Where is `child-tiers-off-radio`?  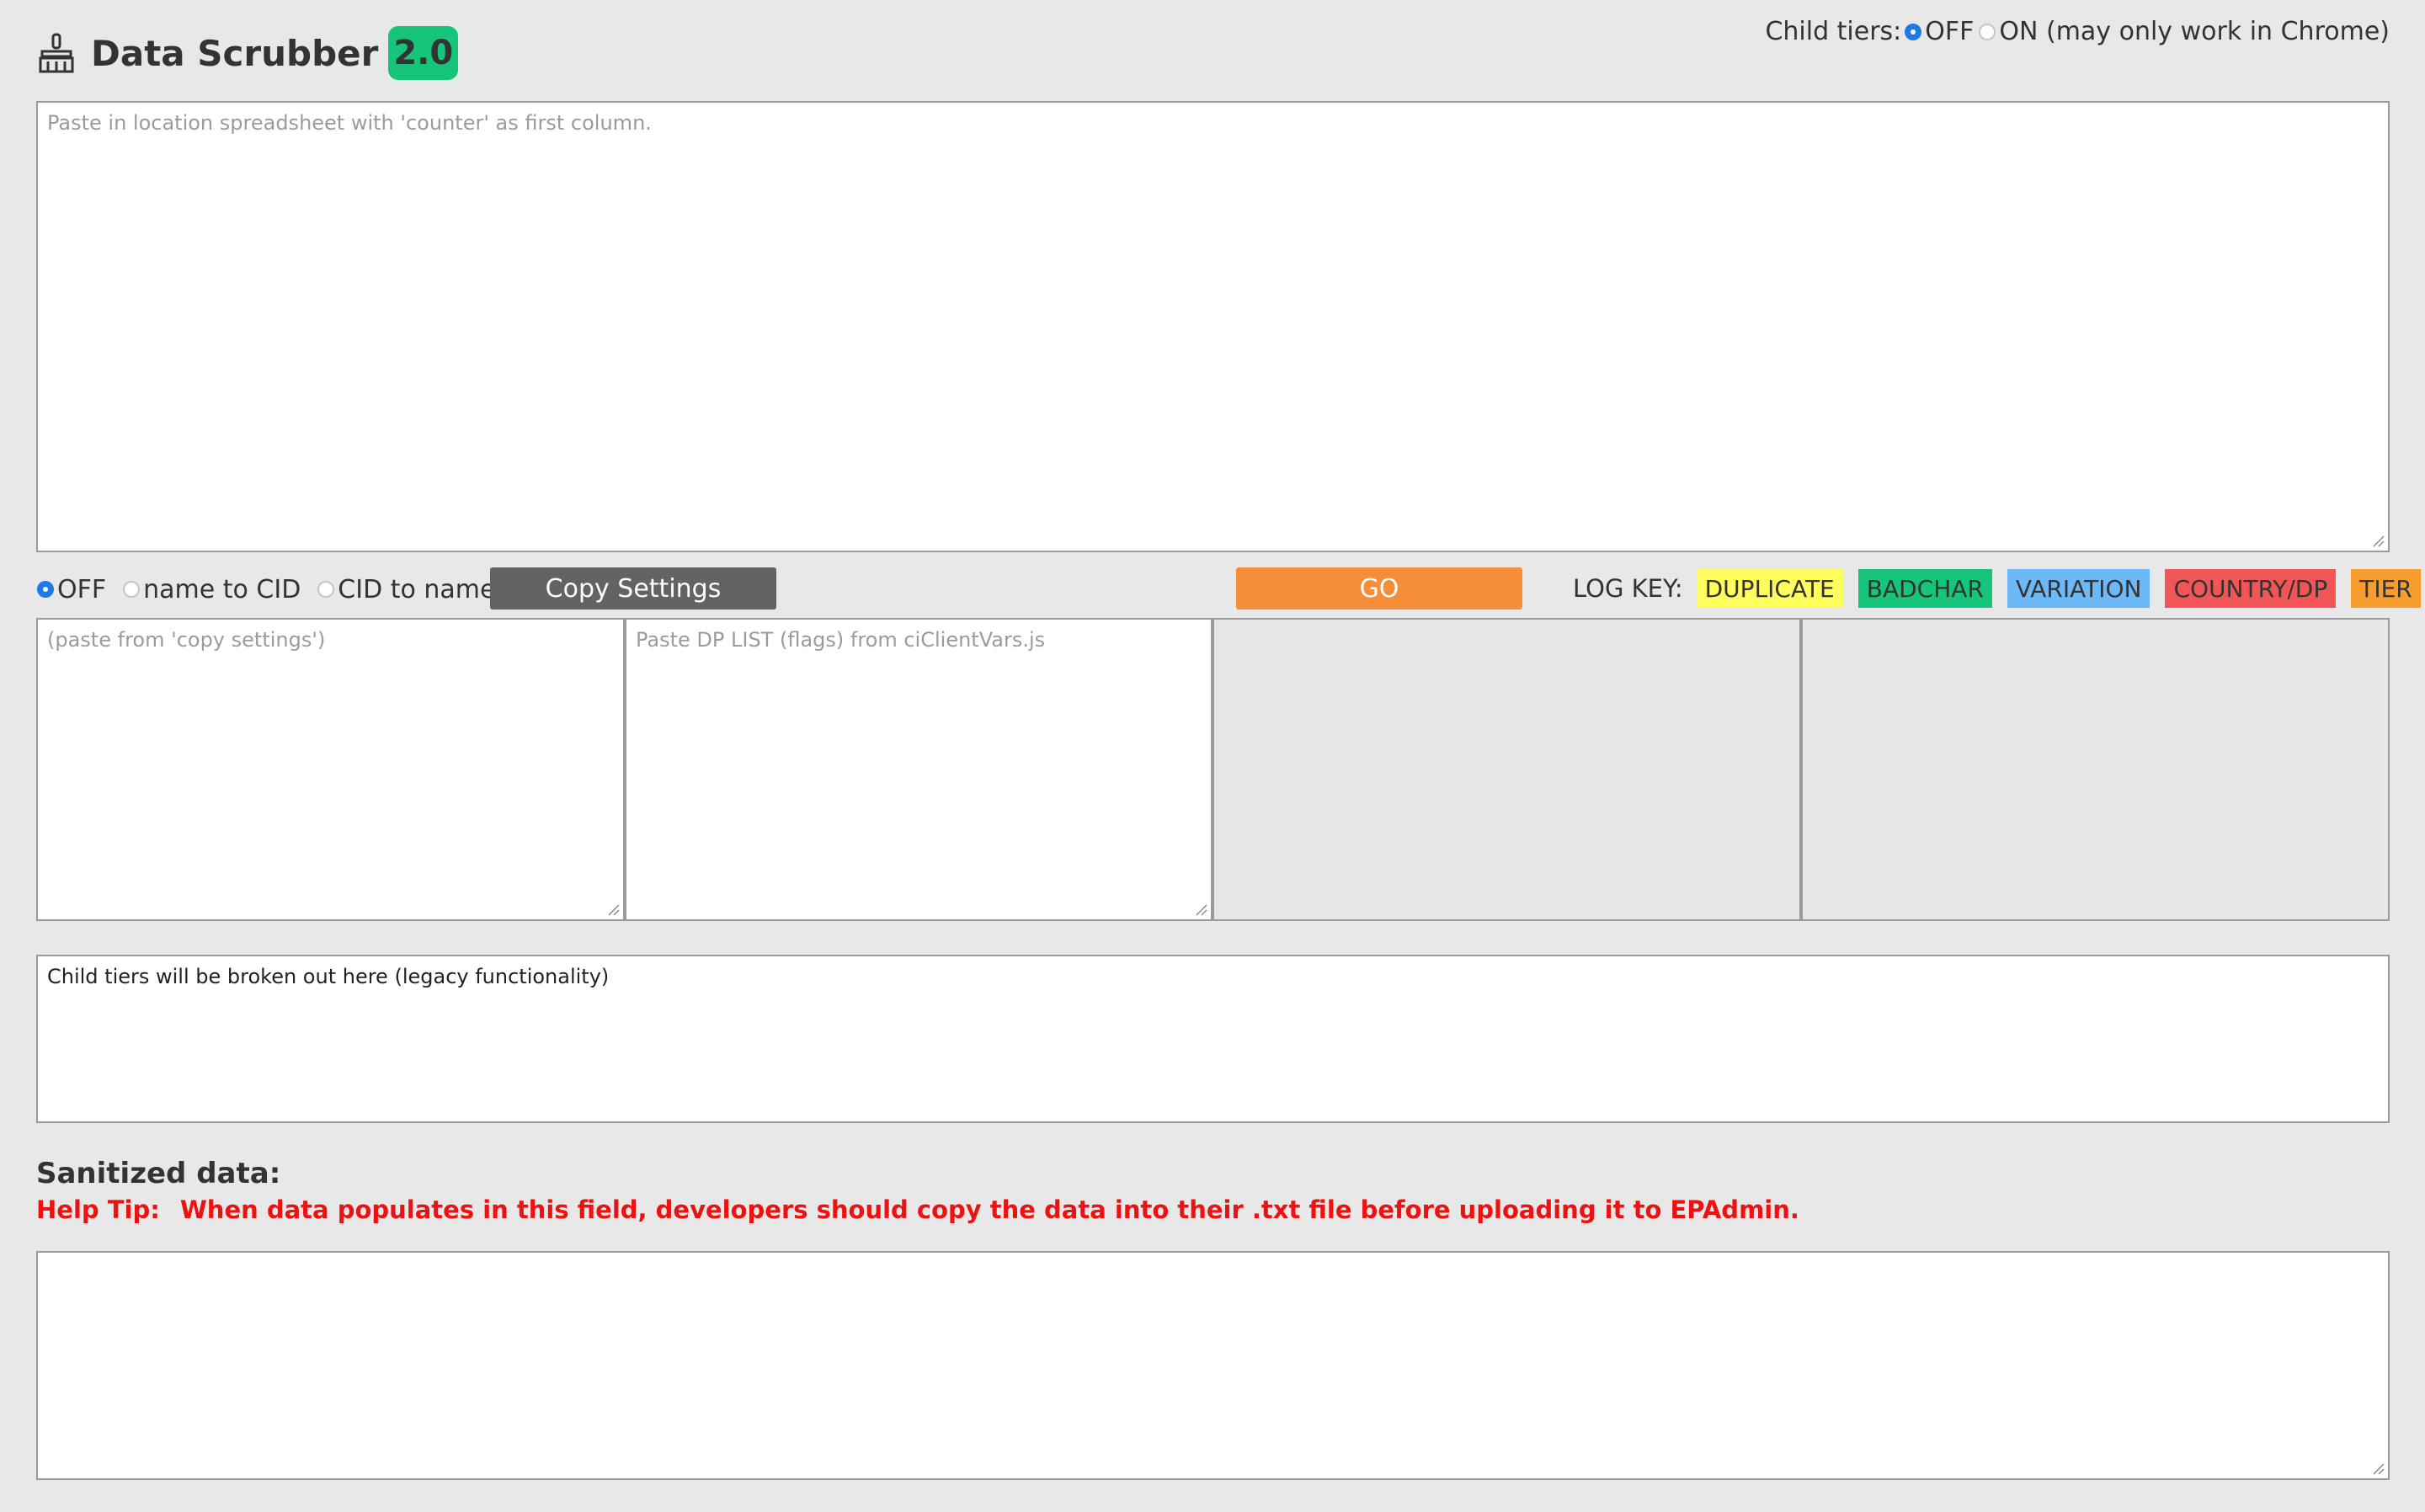 child-tiers-off-radio is located at coordinates (1913, 32).